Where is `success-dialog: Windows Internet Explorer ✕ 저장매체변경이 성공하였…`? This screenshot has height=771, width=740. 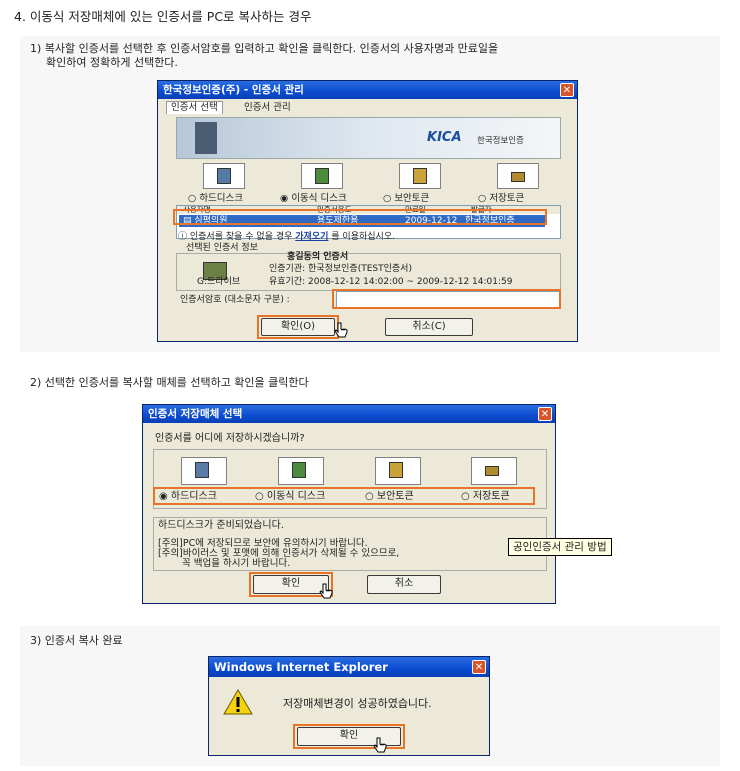
success-dialog: Windows Internet Explorer ✕ 저장매체변경이 성공하였… is located at coordinates (349, 706).